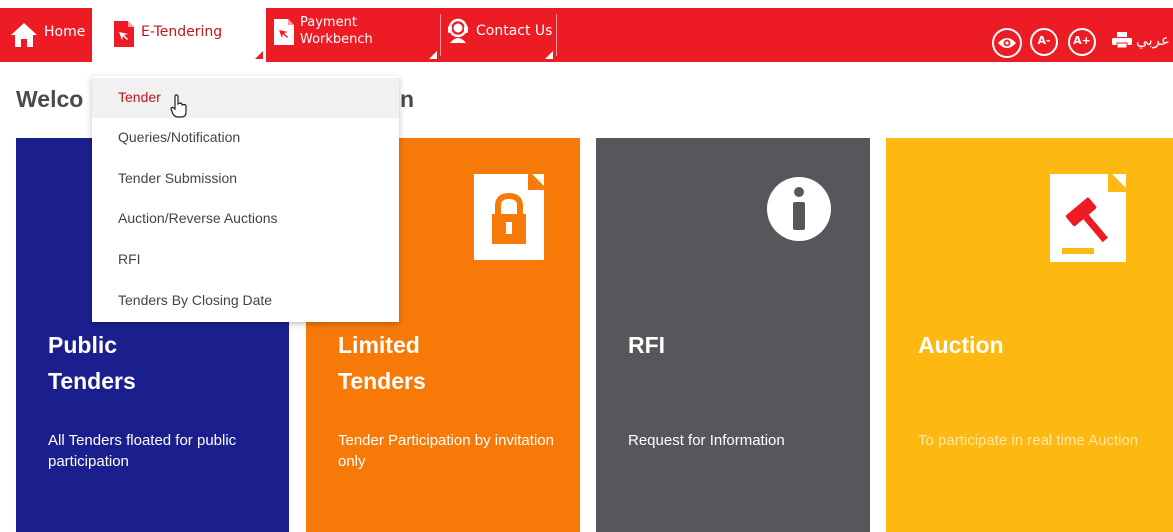 This screenshot has width=1173, height=532. Describe the element at coordinates (706, 440) in the screenshot. I see `tile-description: Request for Information` at that location.